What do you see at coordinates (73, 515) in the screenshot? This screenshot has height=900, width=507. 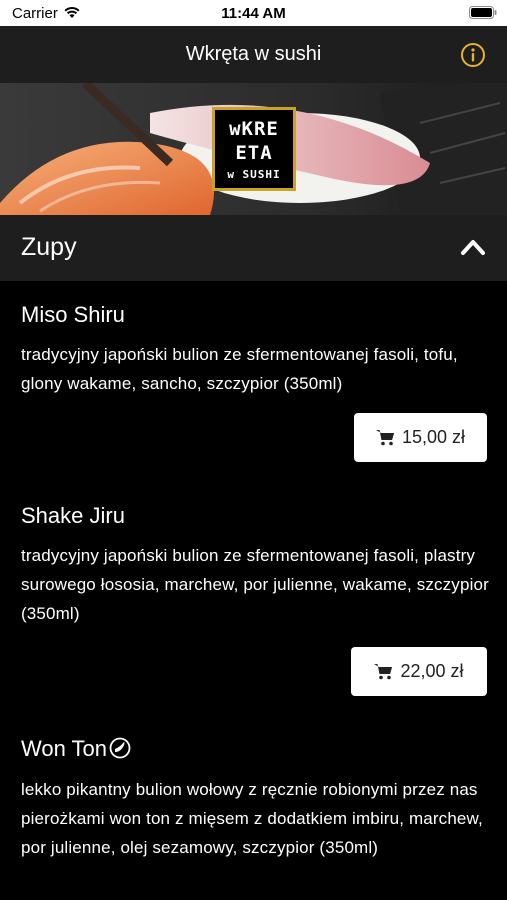 I see `menu-item-name: Shake Jiru` at bounding box center [73, 515].